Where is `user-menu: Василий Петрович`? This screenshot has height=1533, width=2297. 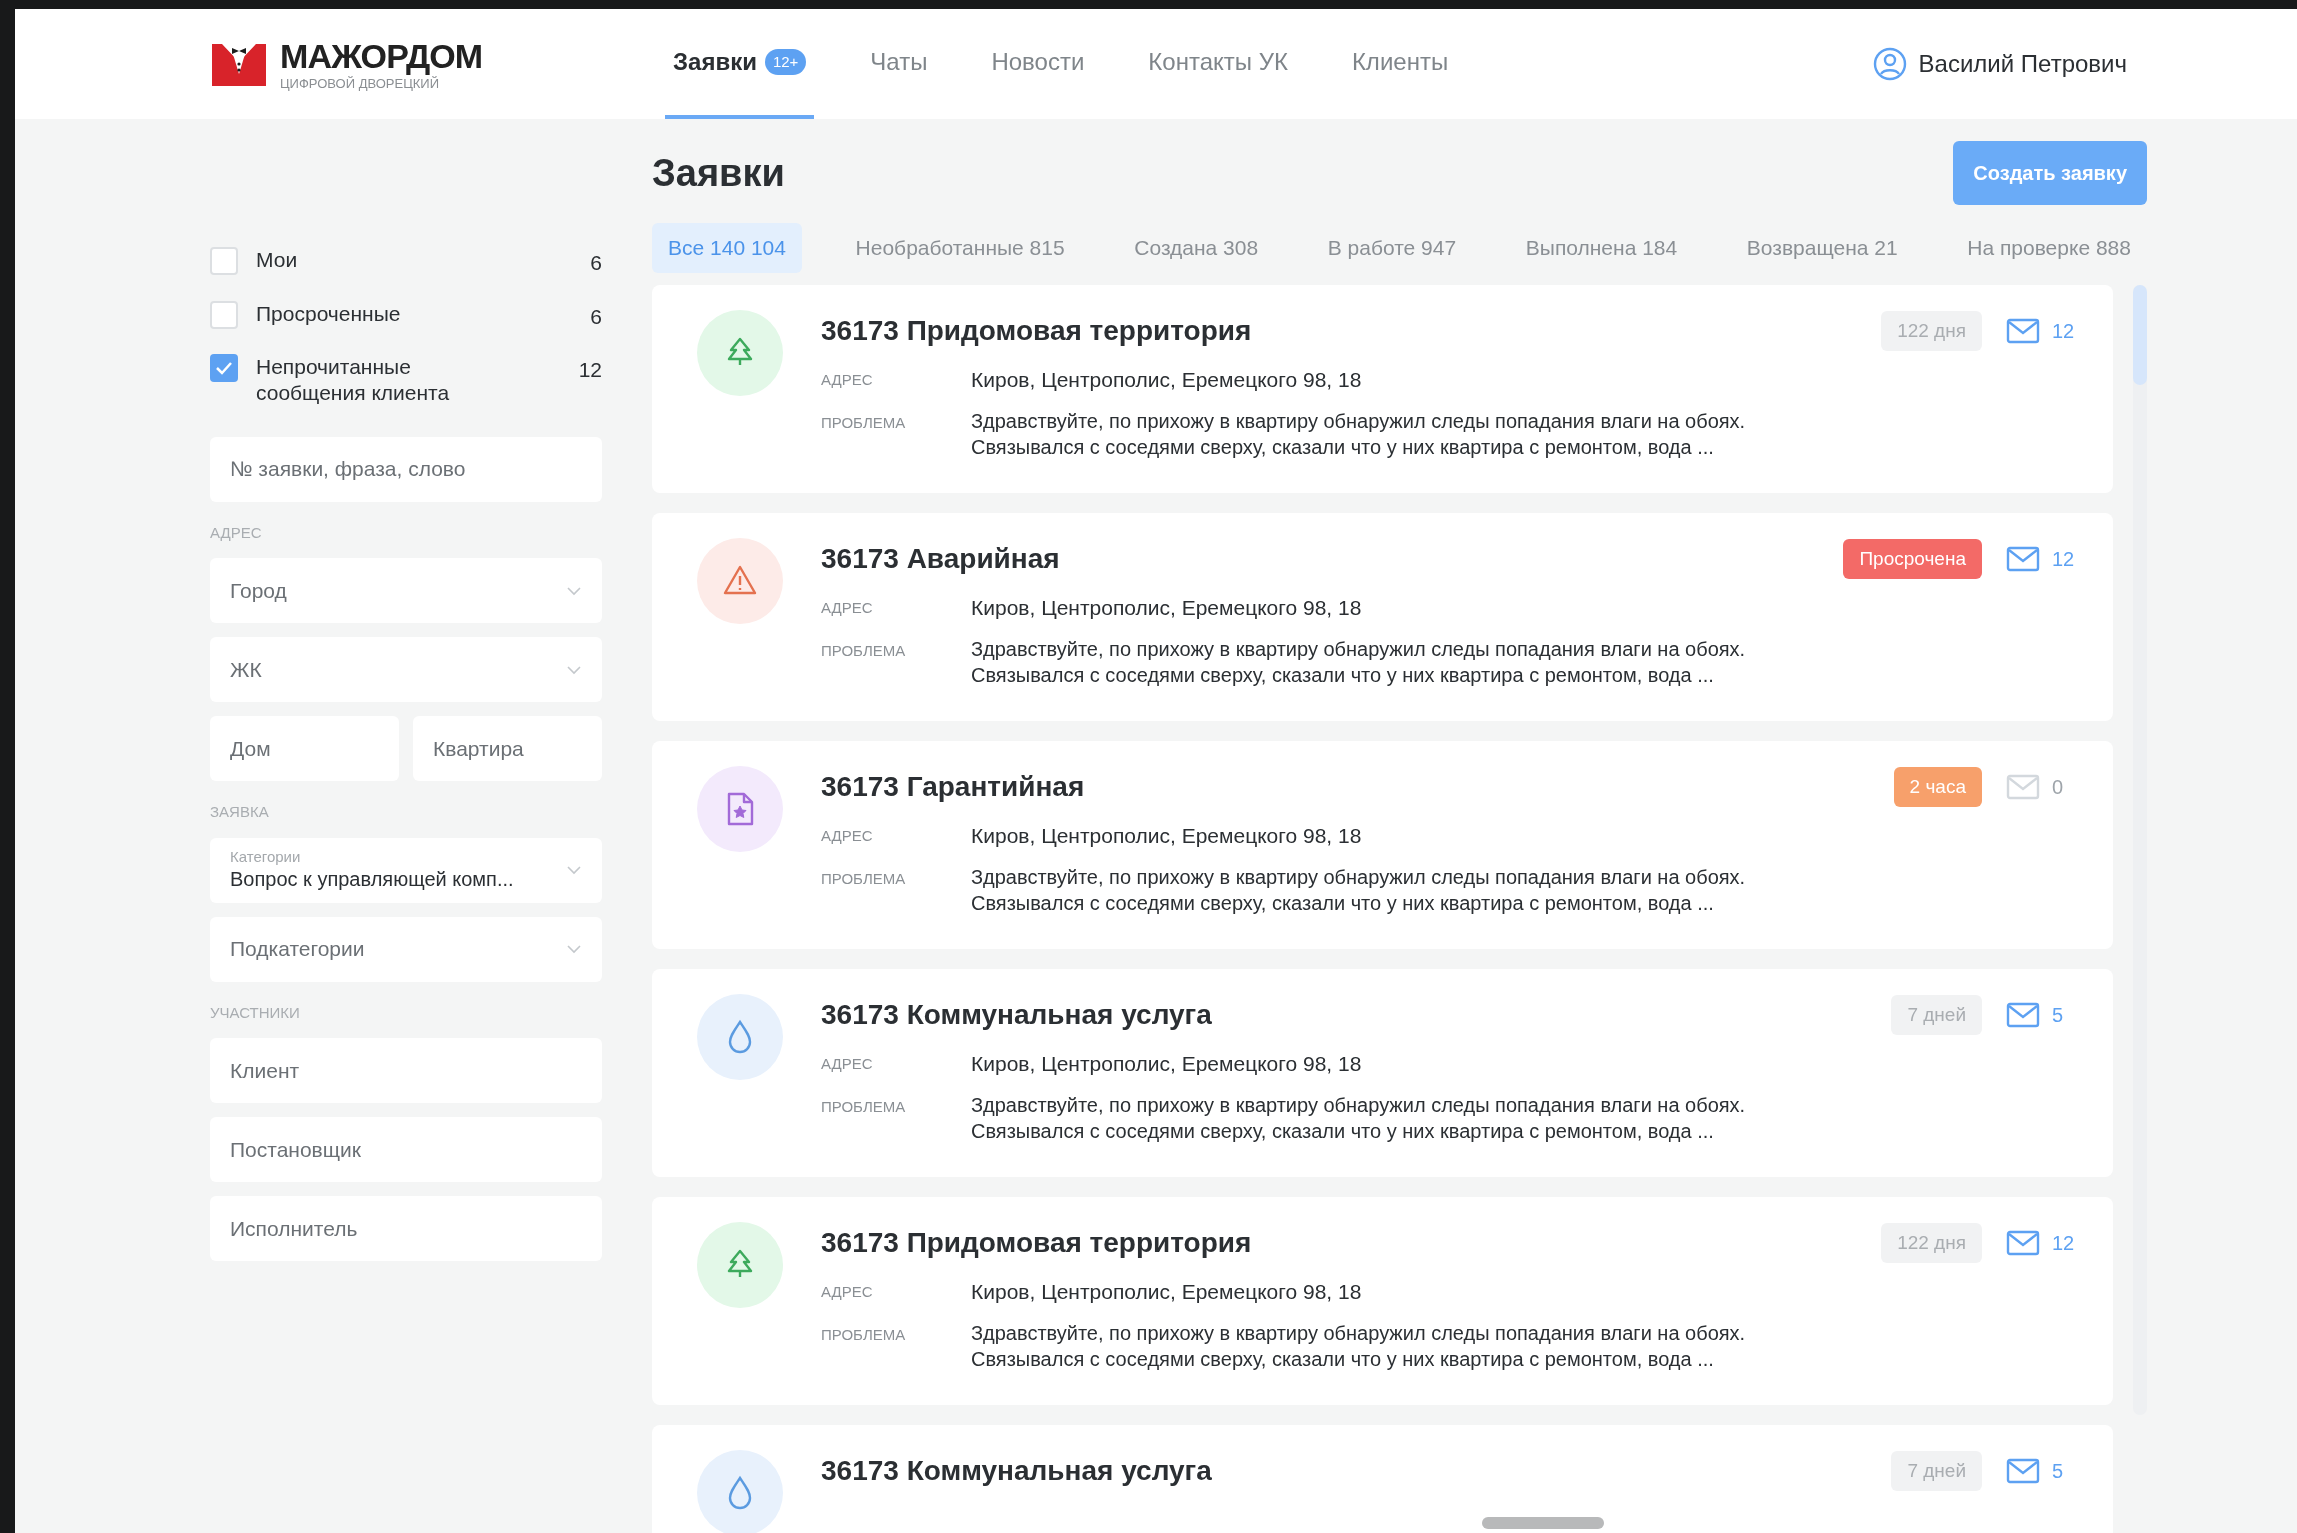 user-menu: Василий Петрович is located at coordinates (1999, 64).